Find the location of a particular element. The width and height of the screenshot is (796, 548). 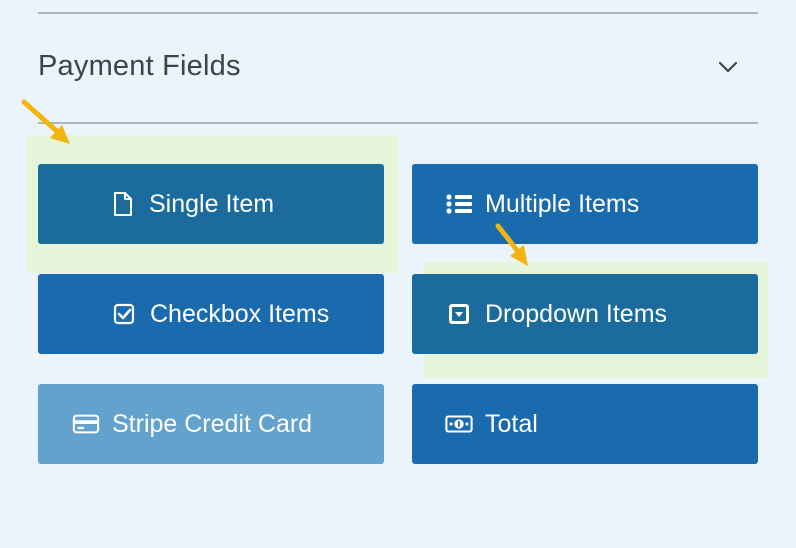

section-divider is located at coordinates (398, 123).